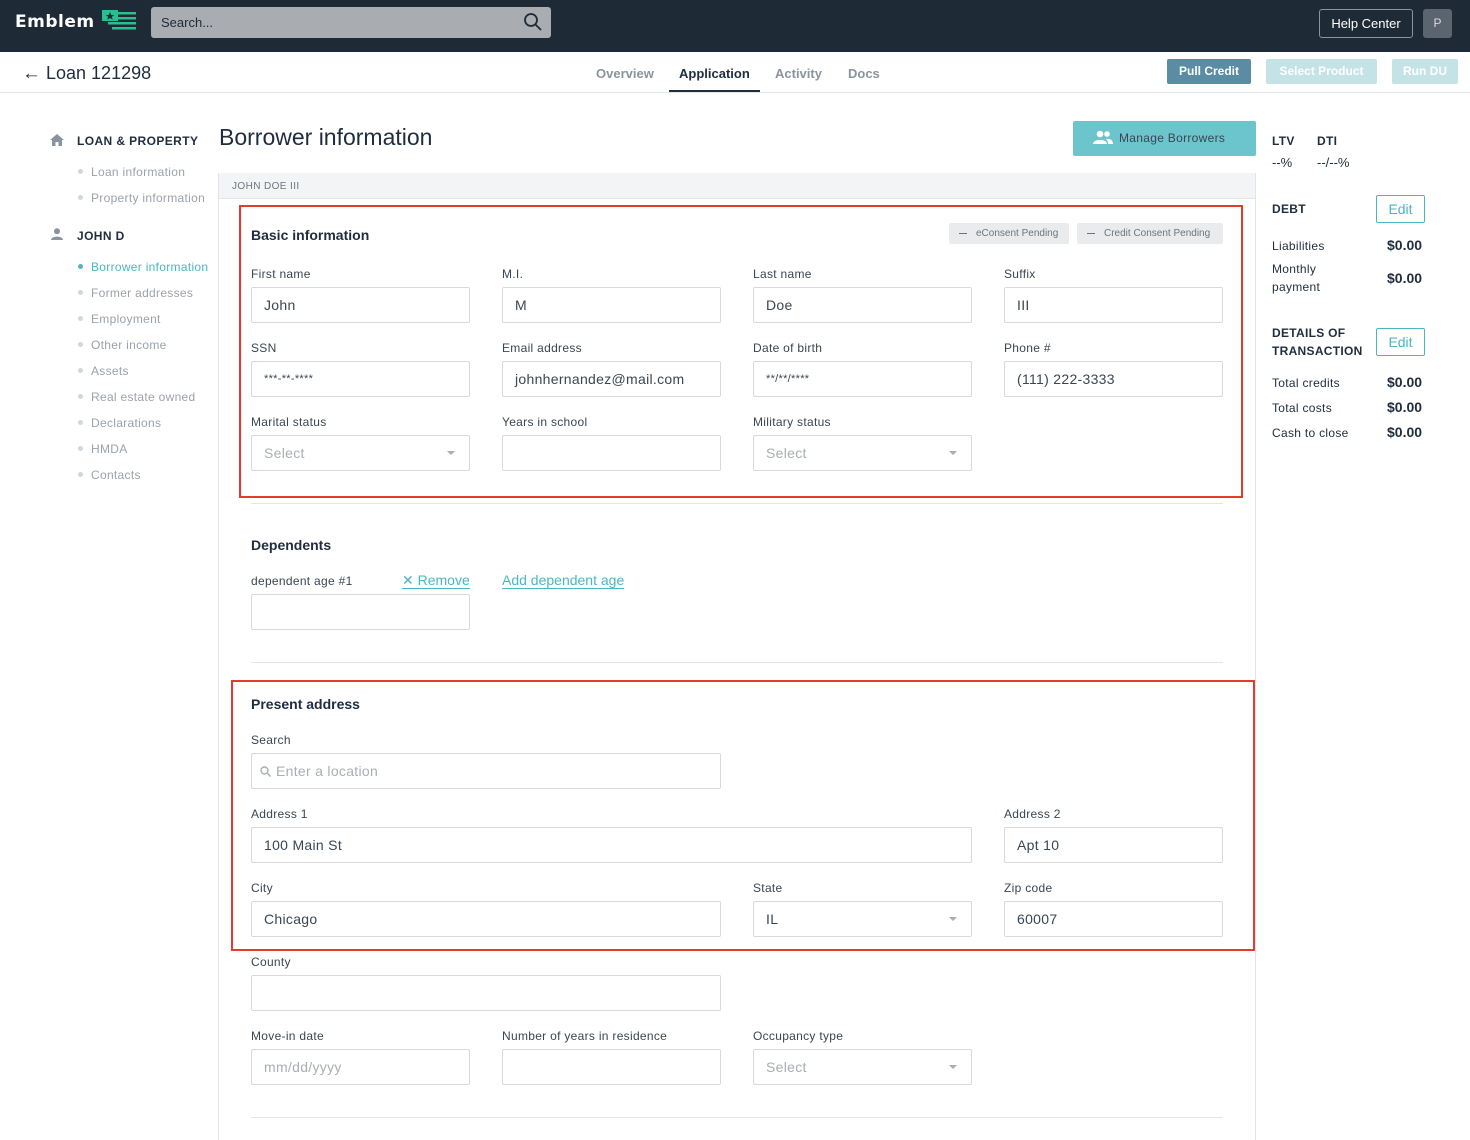 The height and width of the screenshot is (1140, 1470). Describe the element at coordinates (1113, 919) in the screenshot. I see `zip-field: 60007` at that location.